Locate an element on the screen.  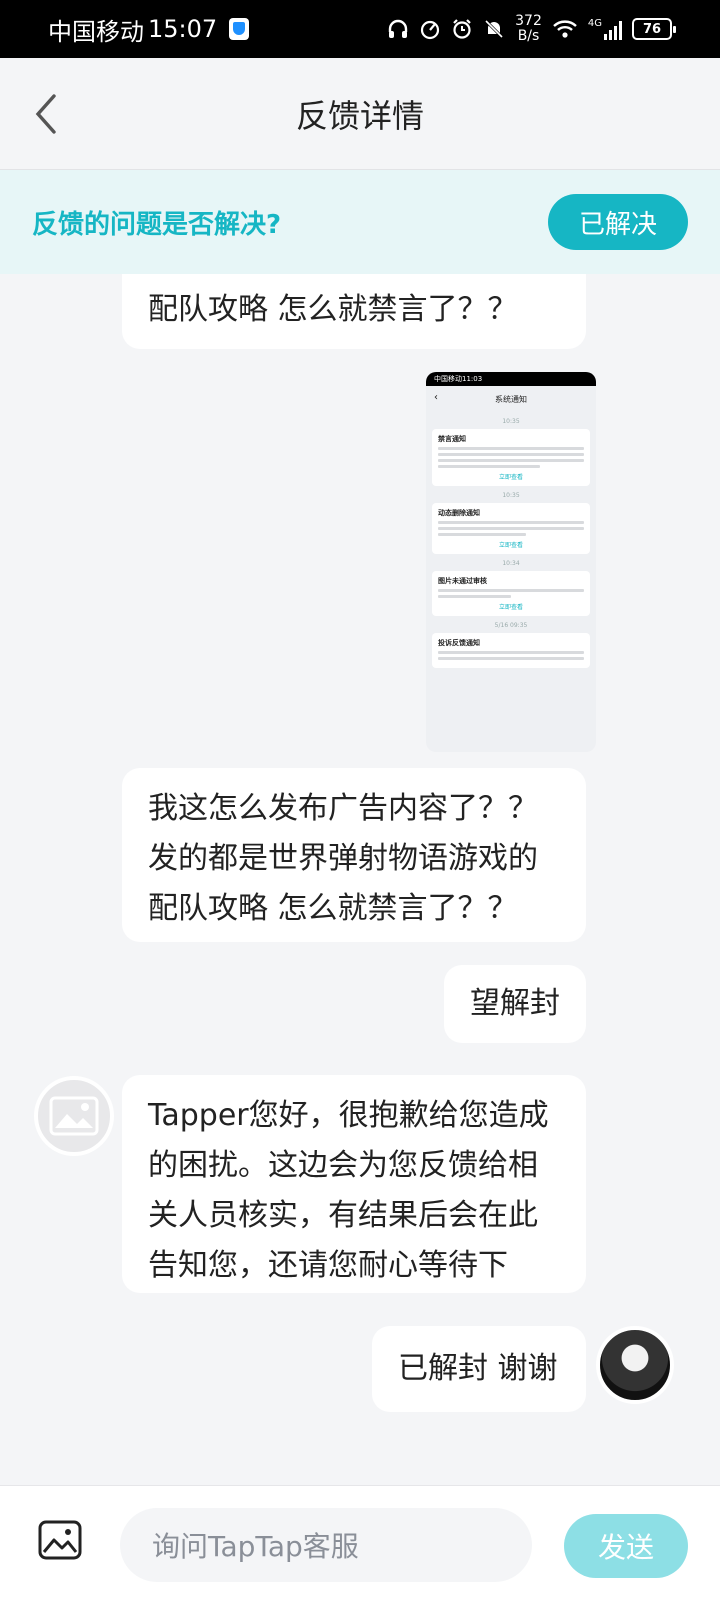
screenshot-title: 系统通知 is located at coordinates (511, 399).